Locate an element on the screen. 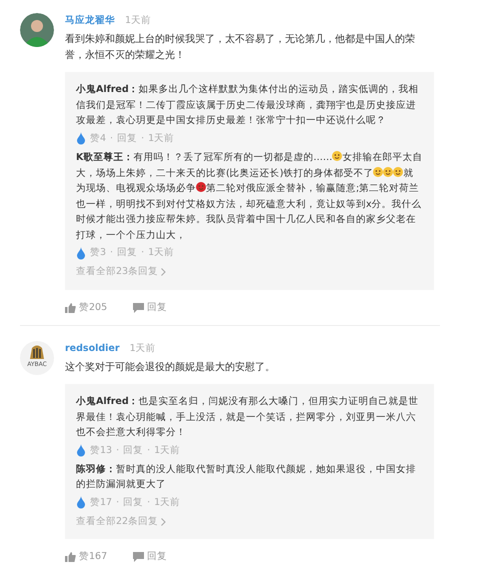 The image size is (499, 575). reply-text: 陈羽修：暂时真的没人能取代暂时真没人能取代颜妮，她如果退役，中国女排的拦防漏洞就更大了 is located at coordinates (246, 477).